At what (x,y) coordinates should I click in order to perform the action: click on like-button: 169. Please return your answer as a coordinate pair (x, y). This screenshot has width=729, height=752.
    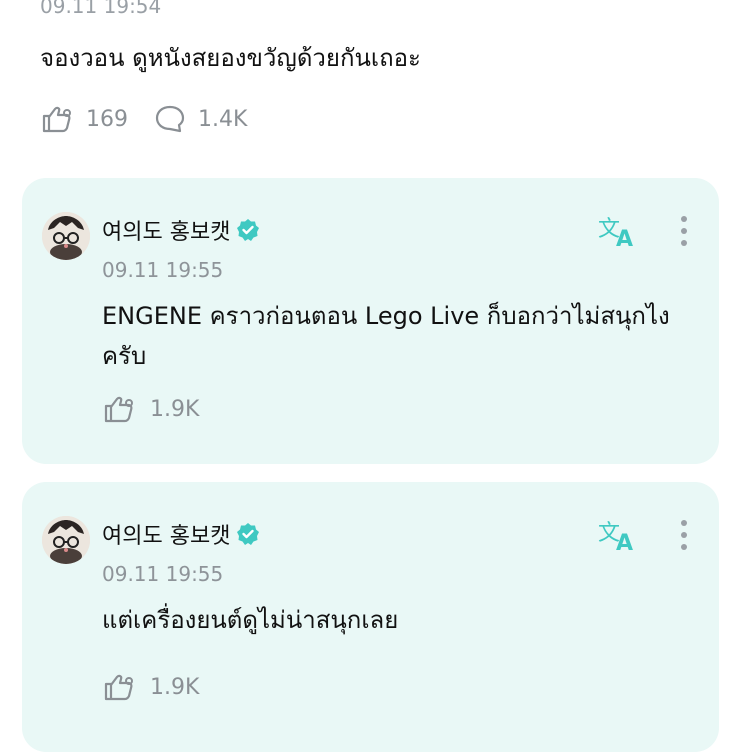
    Looking at the image, I should click on (84, 119).